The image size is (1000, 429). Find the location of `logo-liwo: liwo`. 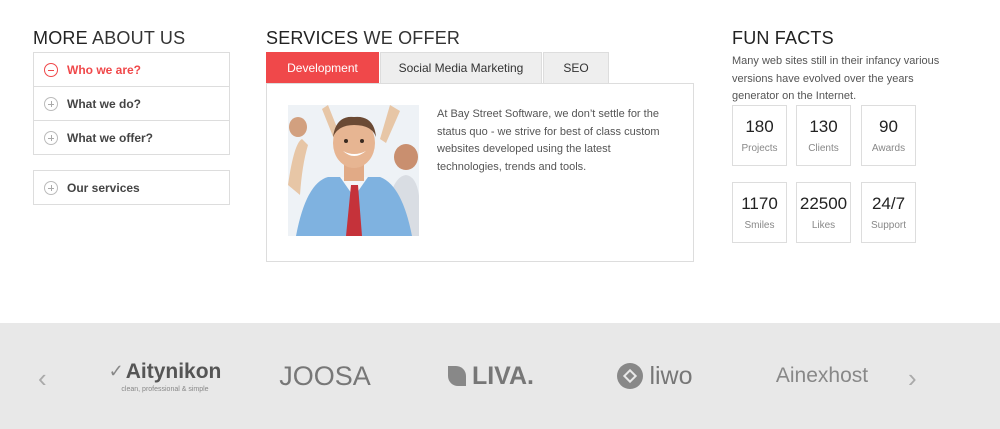

logo-liwo: liwo is located at coordinates (655, 376).